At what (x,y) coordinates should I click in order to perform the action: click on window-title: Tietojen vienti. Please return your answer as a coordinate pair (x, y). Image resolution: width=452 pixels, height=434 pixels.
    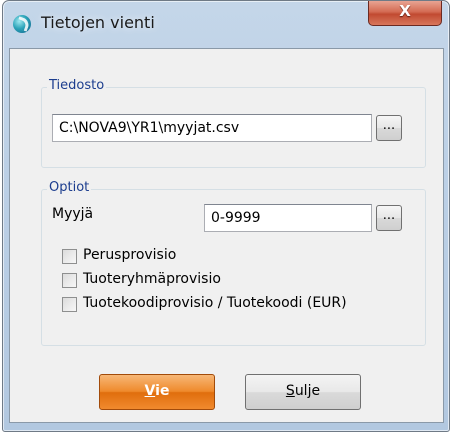
    Looking at the image, I should click on (98, 22).